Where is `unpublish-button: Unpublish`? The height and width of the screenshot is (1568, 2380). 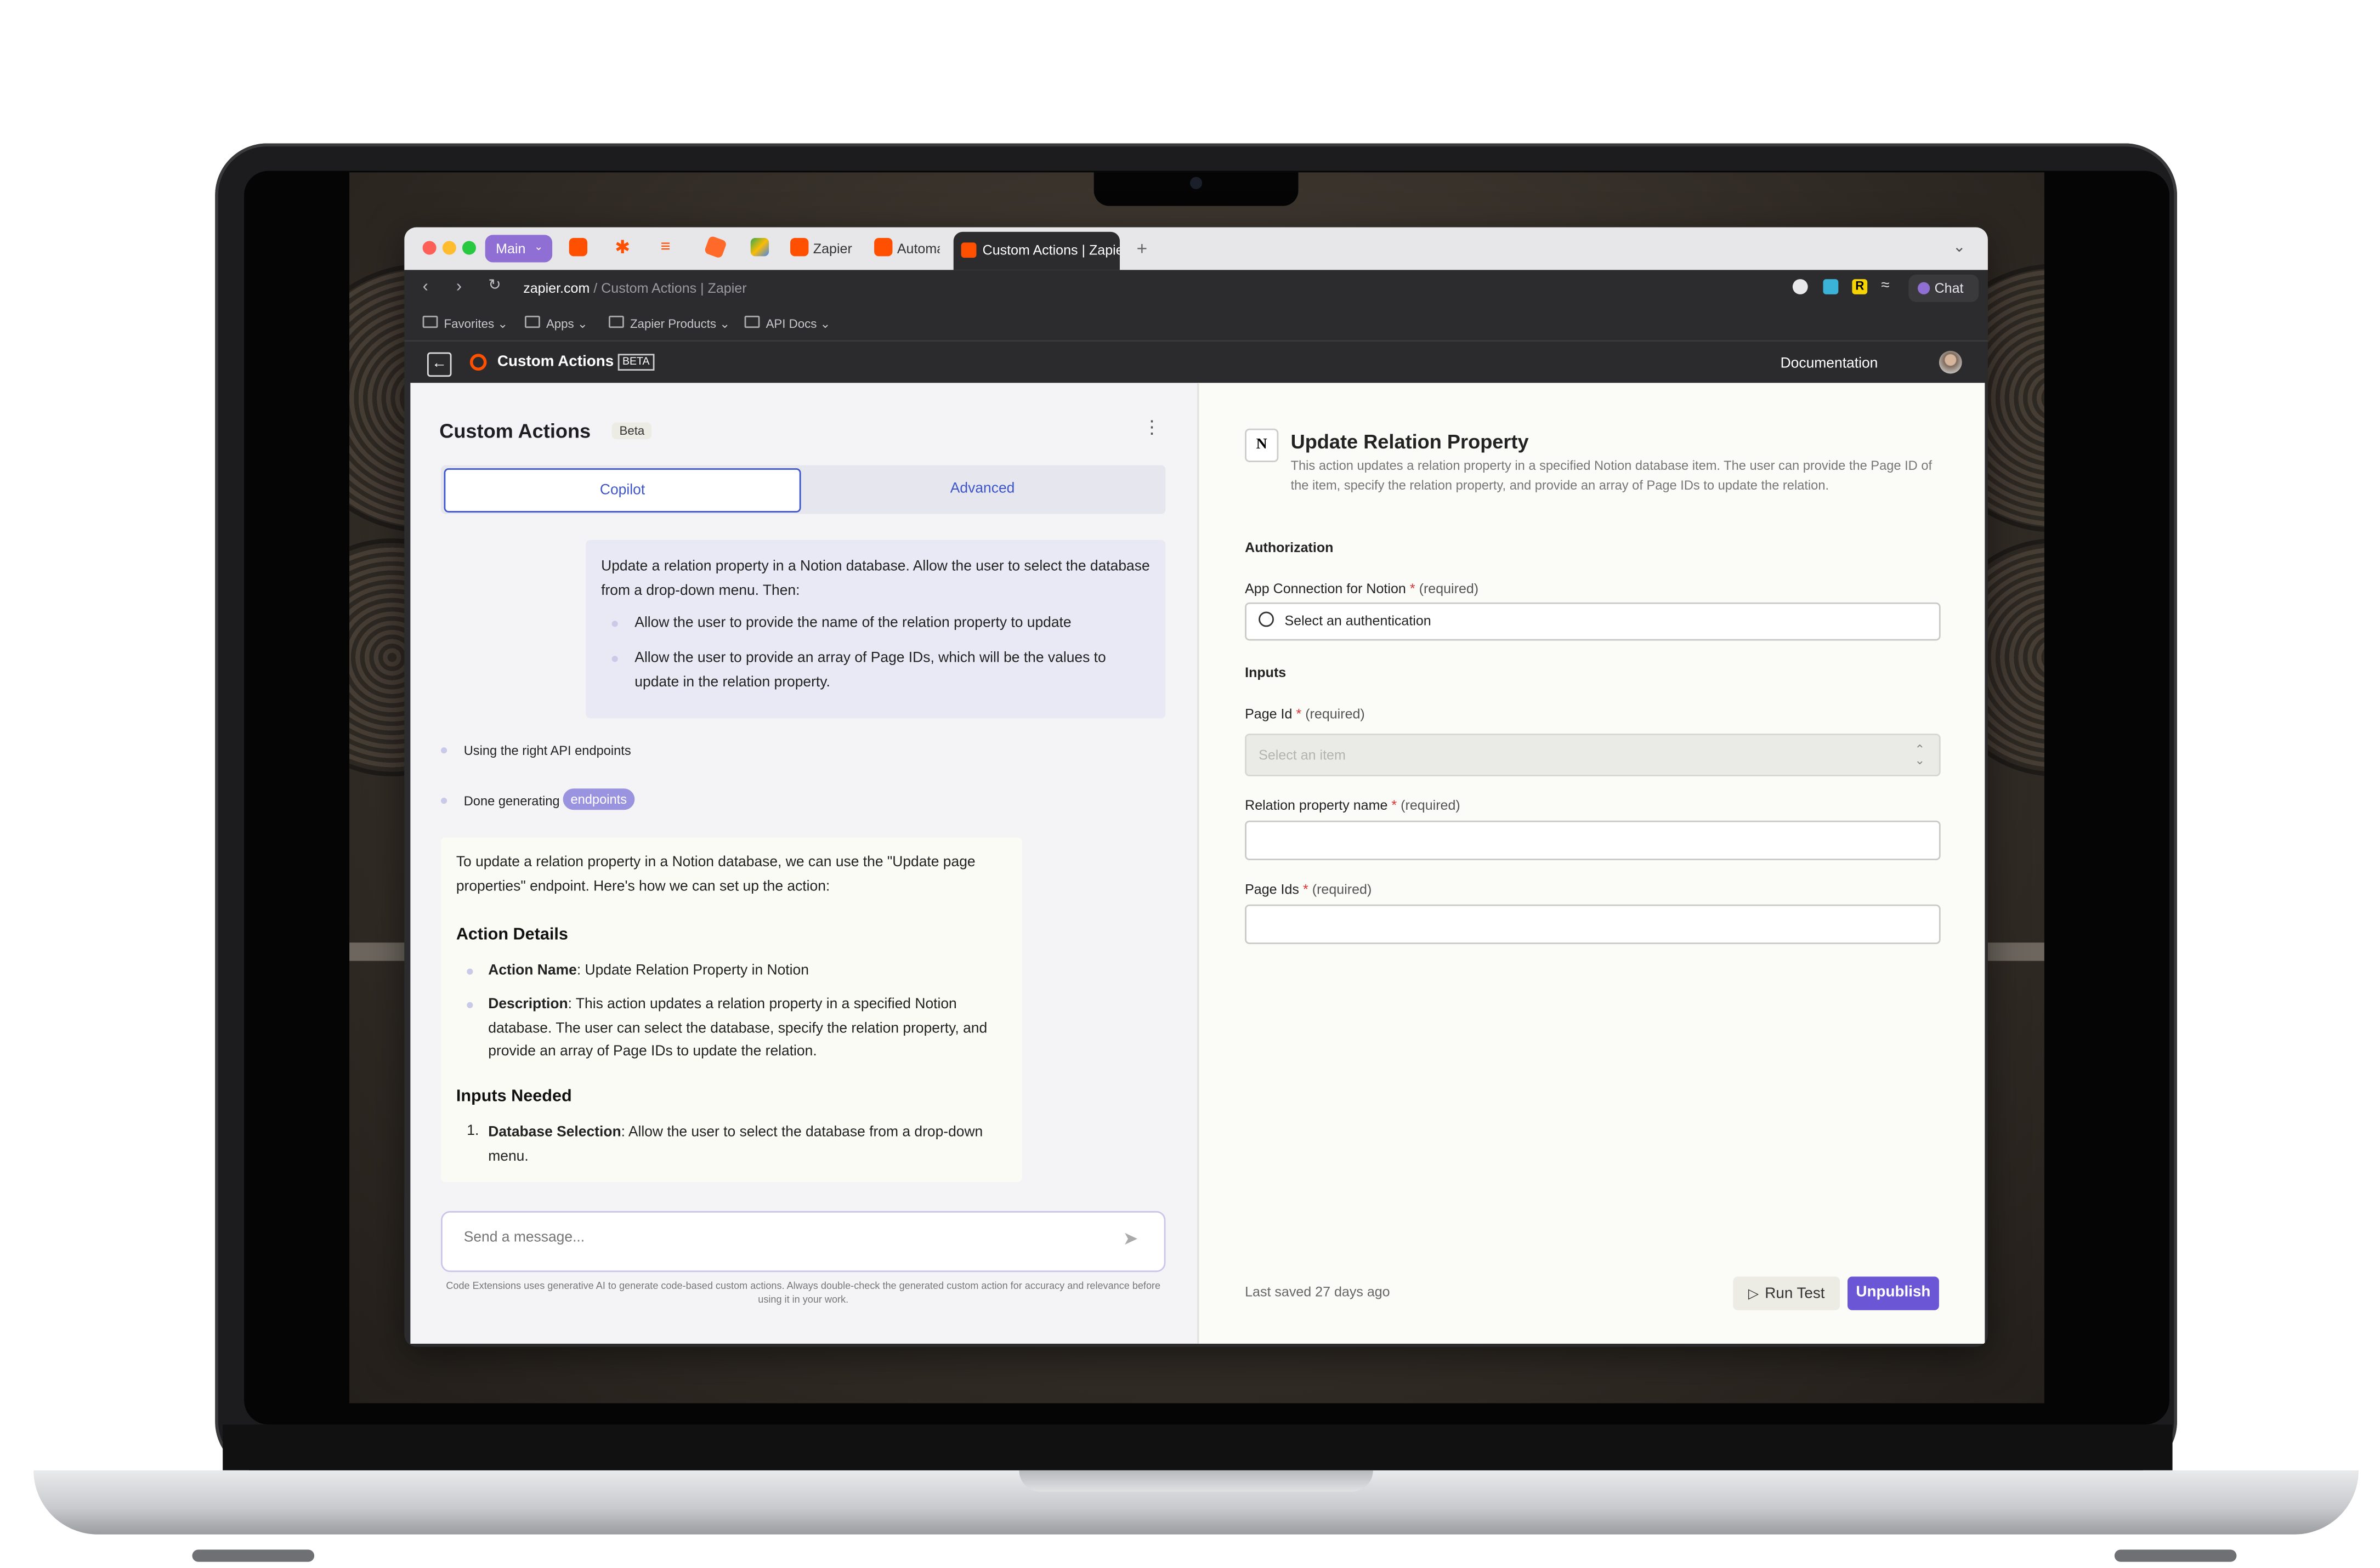
unpublish-button: Unpublish is located at coordinates (1893, 1293).